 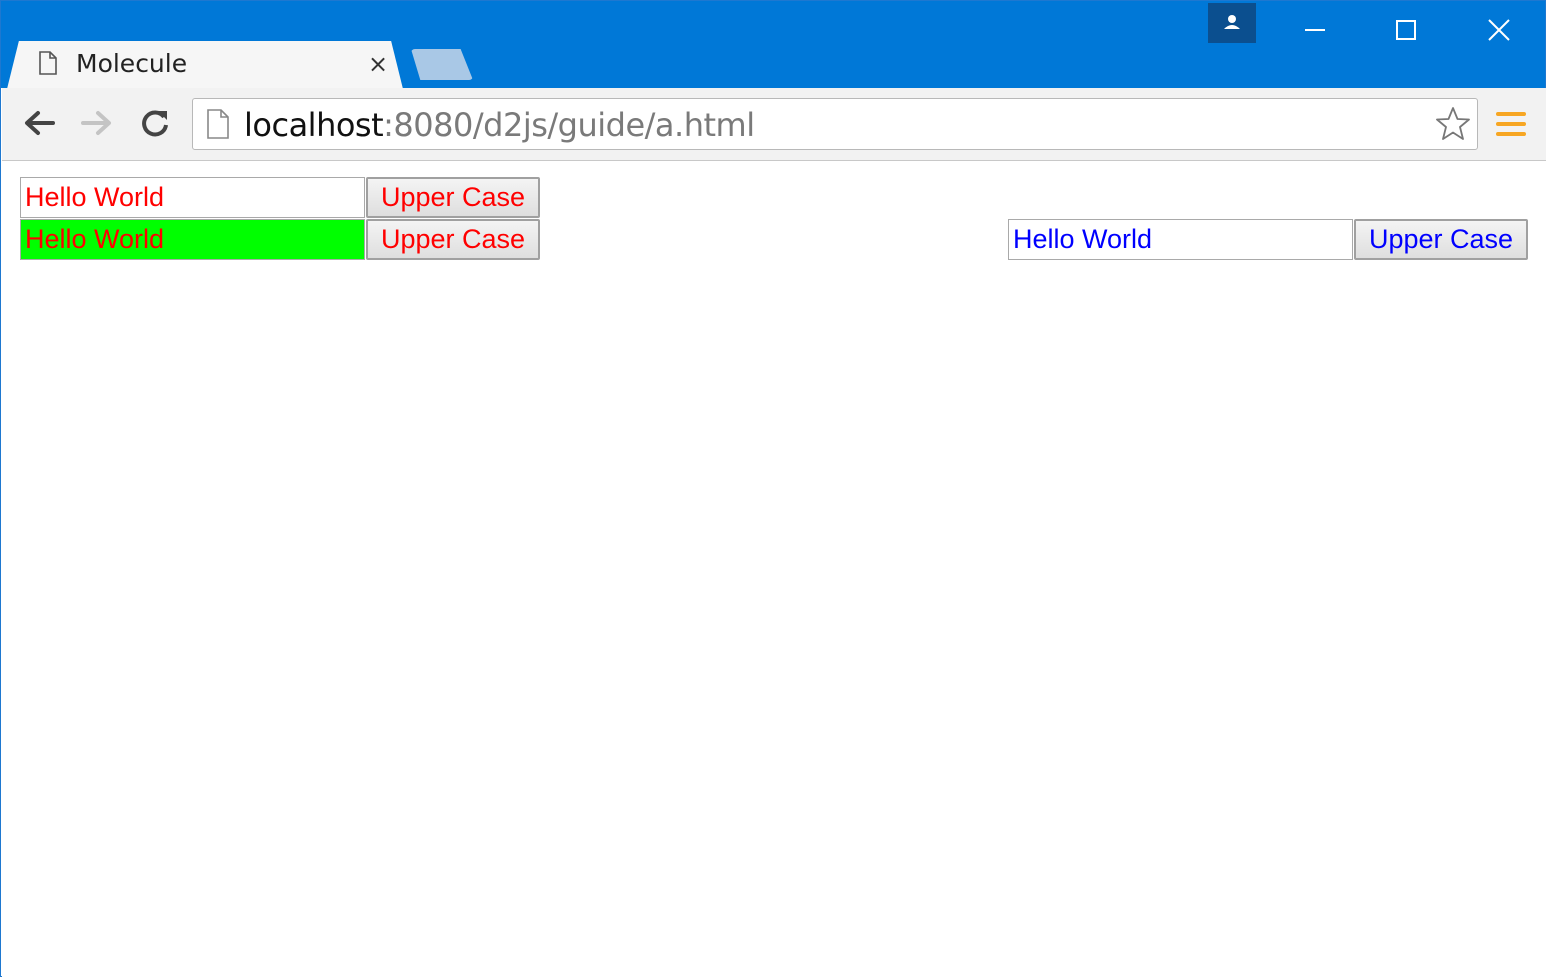 I want to click on url-host: localhost, so click(x=314, y=125).